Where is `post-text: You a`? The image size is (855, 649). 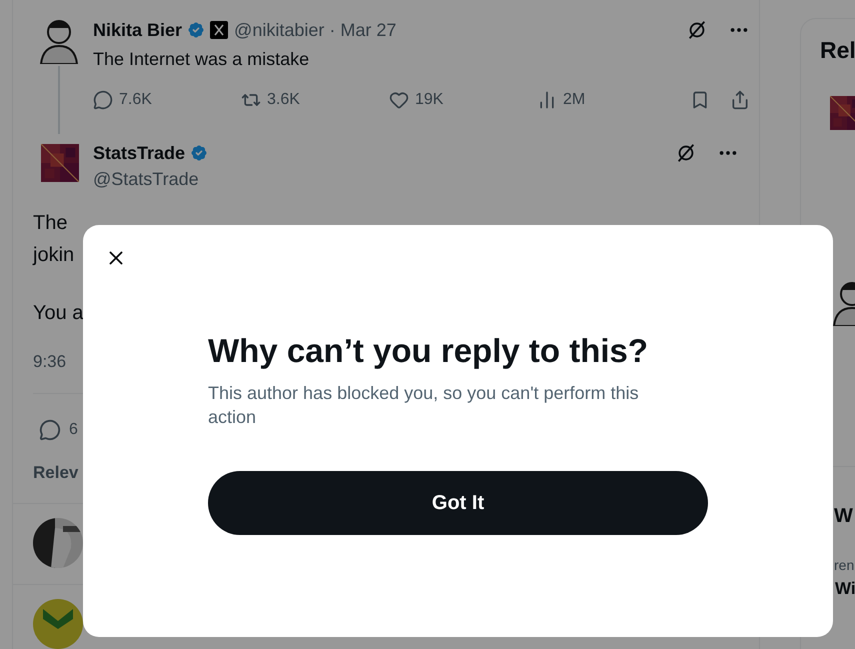
post-text: You a is located at coordinates (58, 313).